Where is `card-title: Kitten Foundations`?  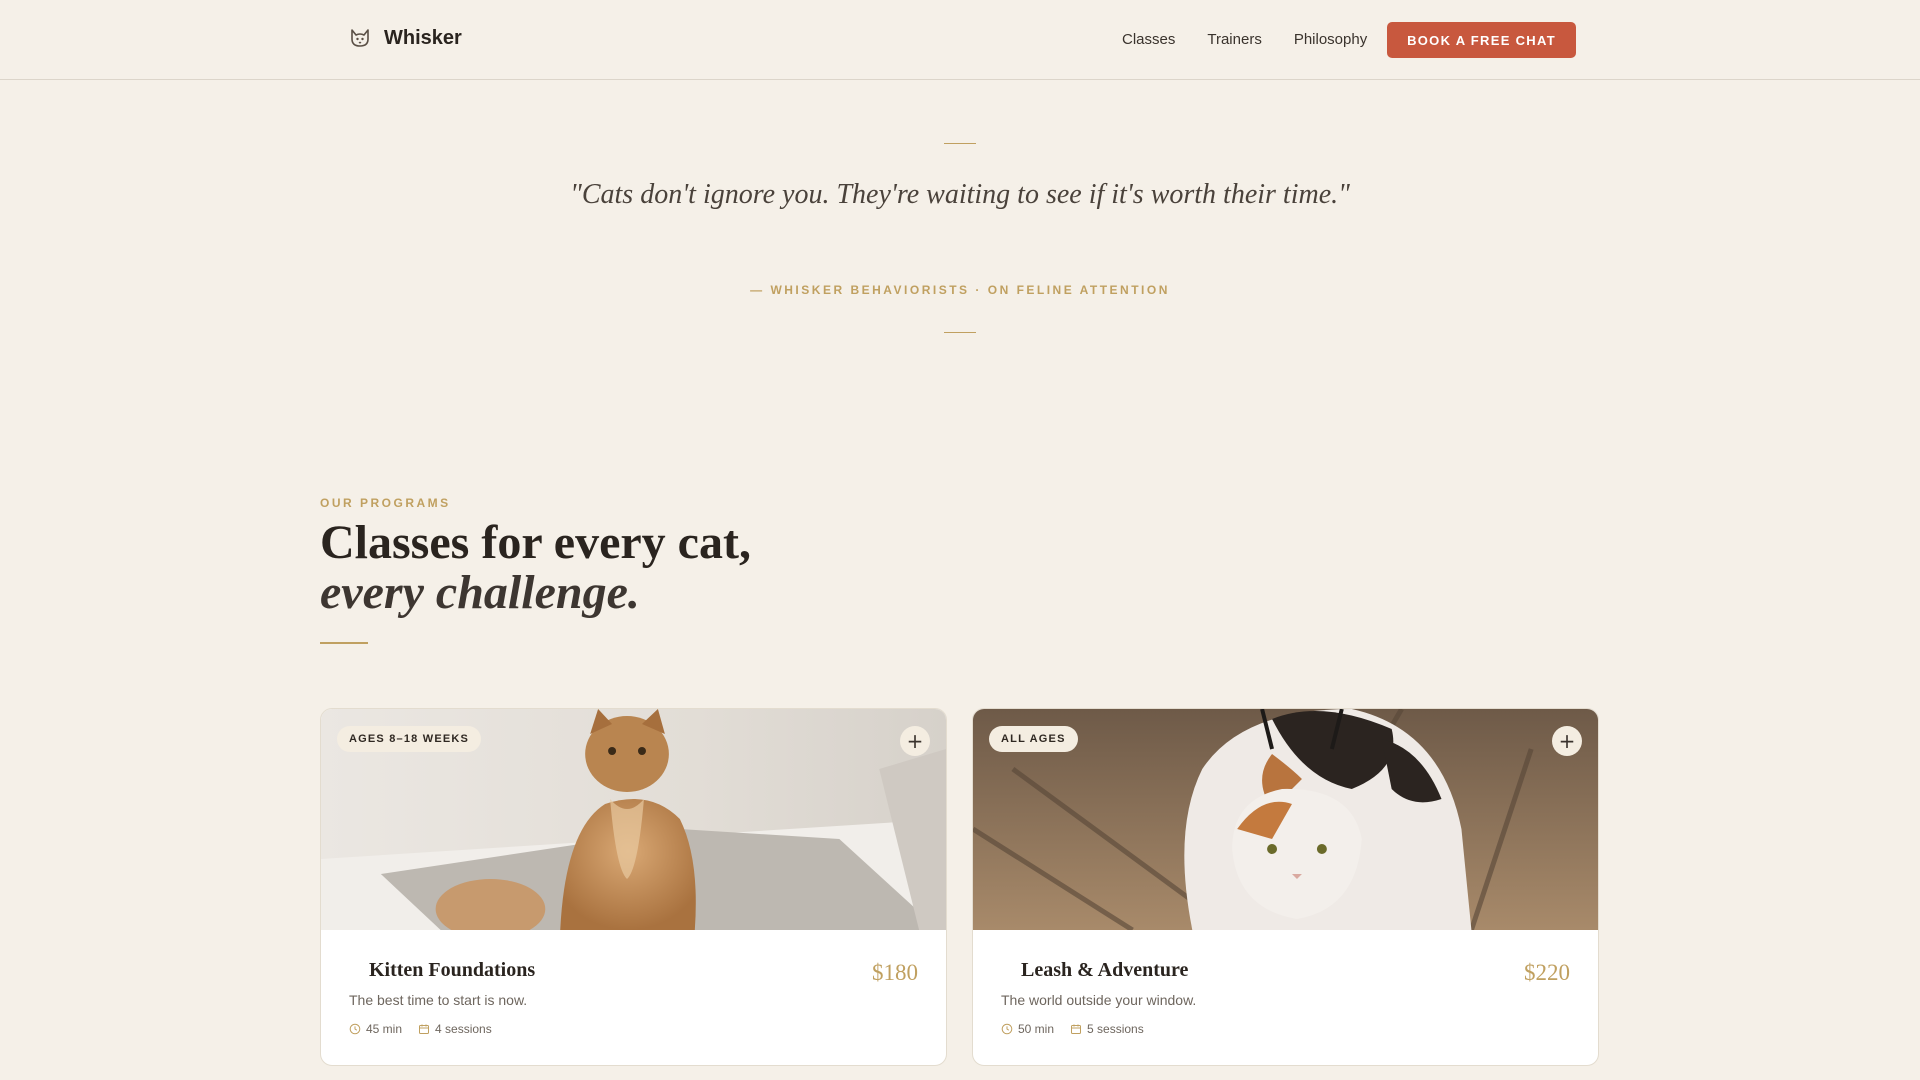 card-title: Kitten Foundations is located at coordinates (452, 970).